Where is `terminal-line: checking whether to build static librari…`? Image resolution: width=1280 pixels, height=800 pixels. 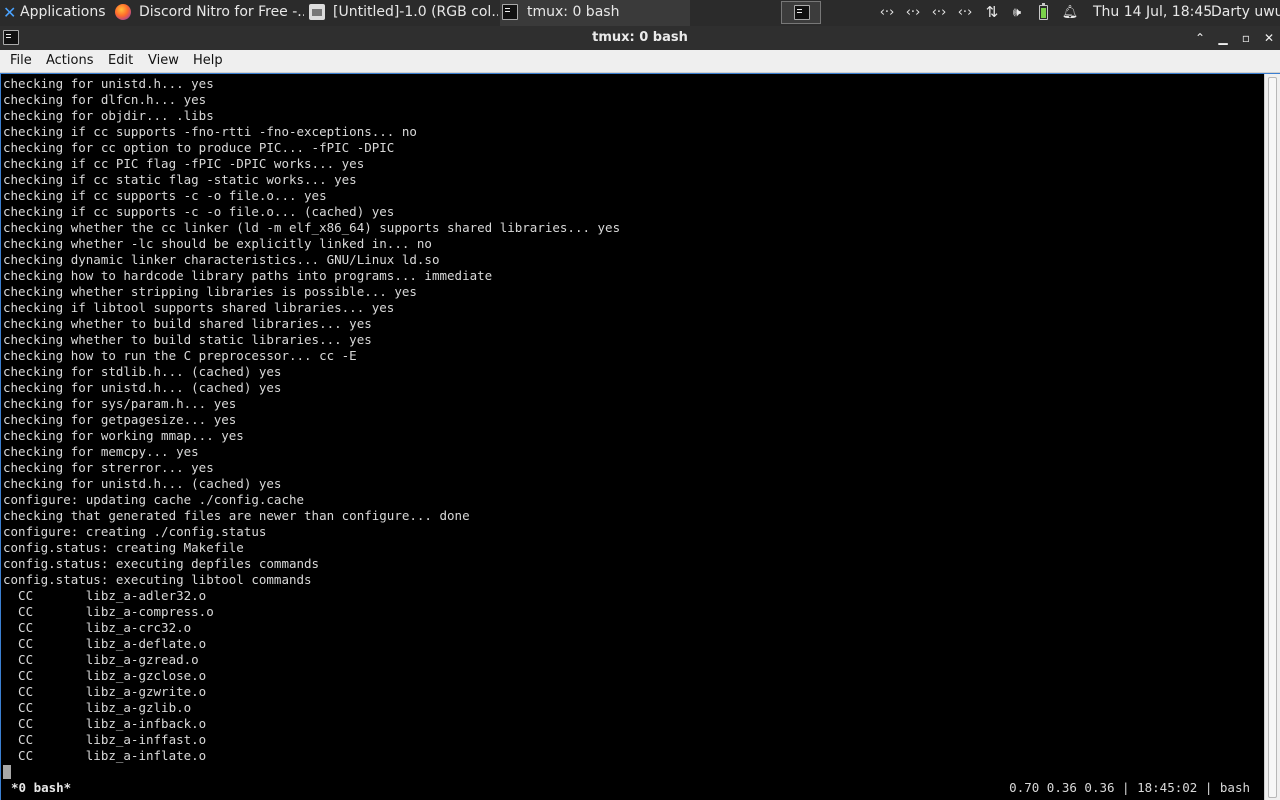 terminal-line: checking whether to build static librari… is located at coordinates (187, 339).